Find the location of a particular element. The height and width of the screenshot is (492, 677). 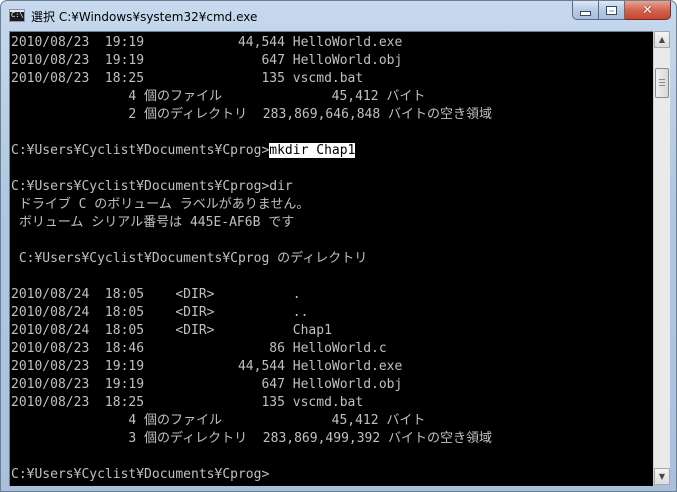

close-button: ✕ is located at coordinates (648, 10).